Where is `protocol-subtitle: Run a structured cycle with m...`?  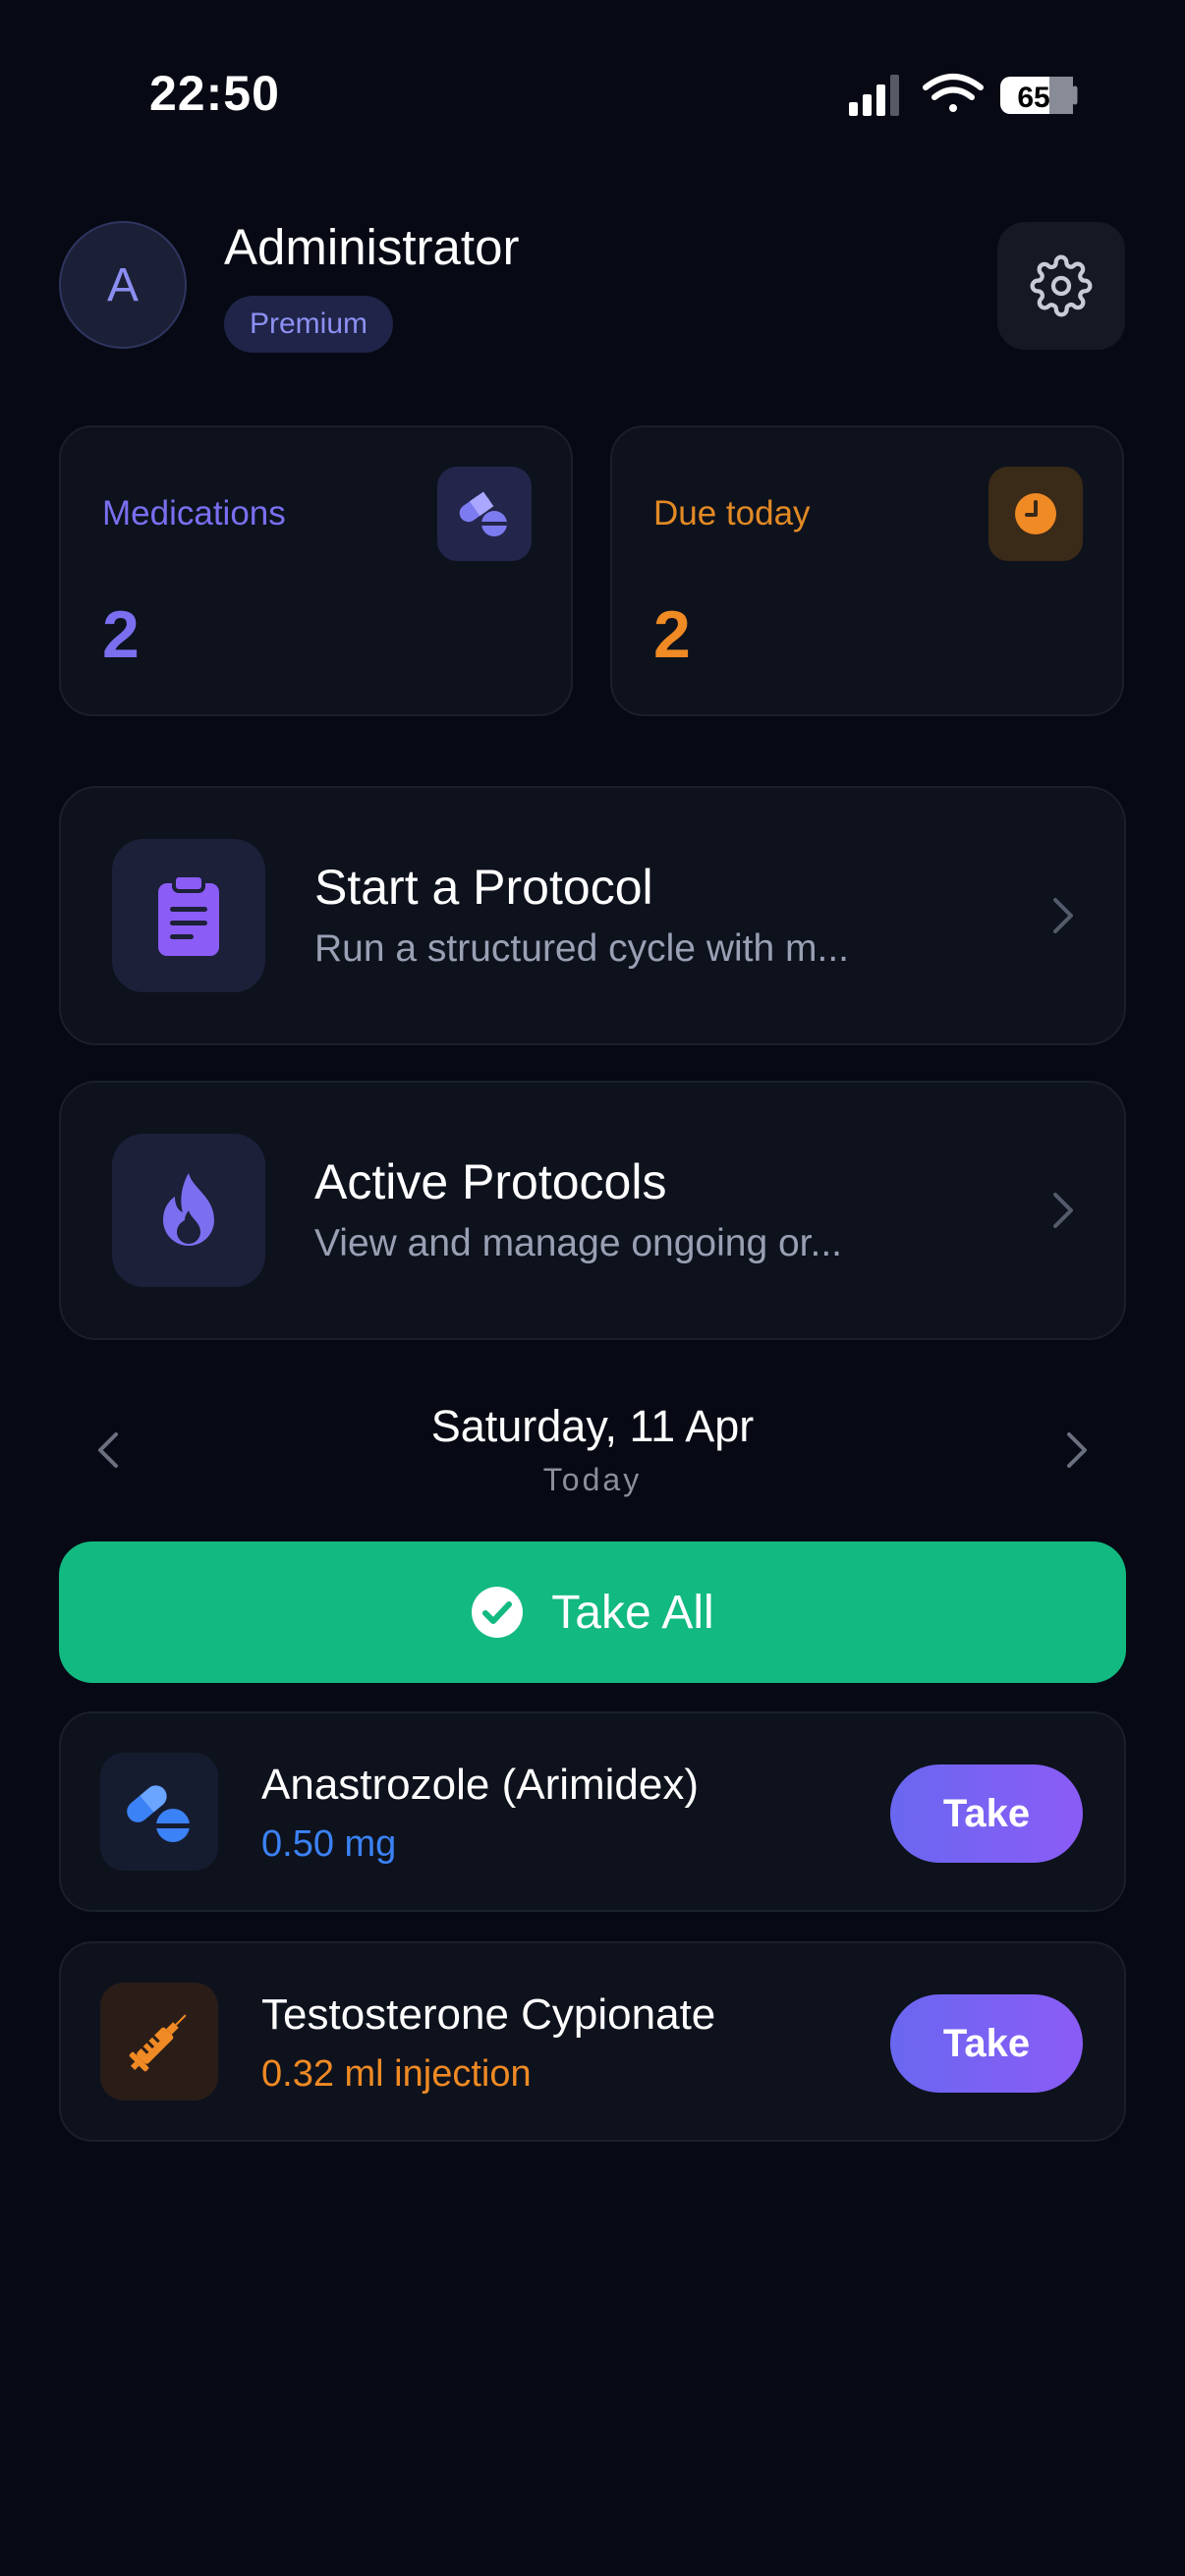
protocol-subtitle: Run a structured cycle with m... is located at coordinates (582, 948).